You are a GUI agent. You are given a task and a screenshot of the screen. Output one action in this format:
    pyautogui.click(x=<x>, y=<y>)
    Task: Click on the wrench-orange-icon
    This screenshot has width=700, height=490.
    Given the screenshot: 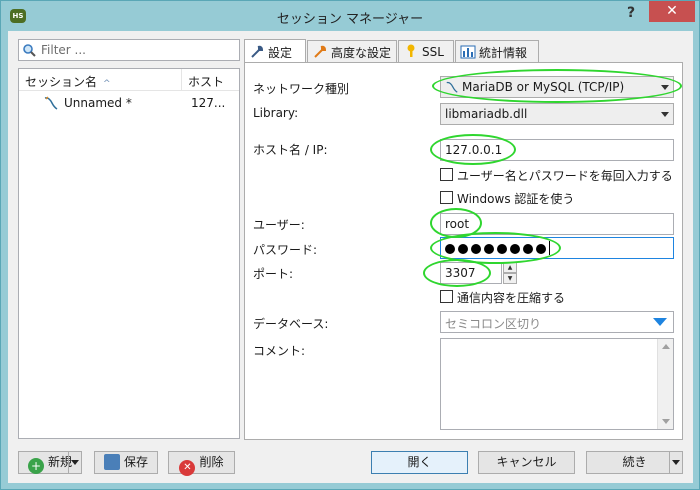 What is the action you would take?
    pyautogui.click(x=320, y=51)
    